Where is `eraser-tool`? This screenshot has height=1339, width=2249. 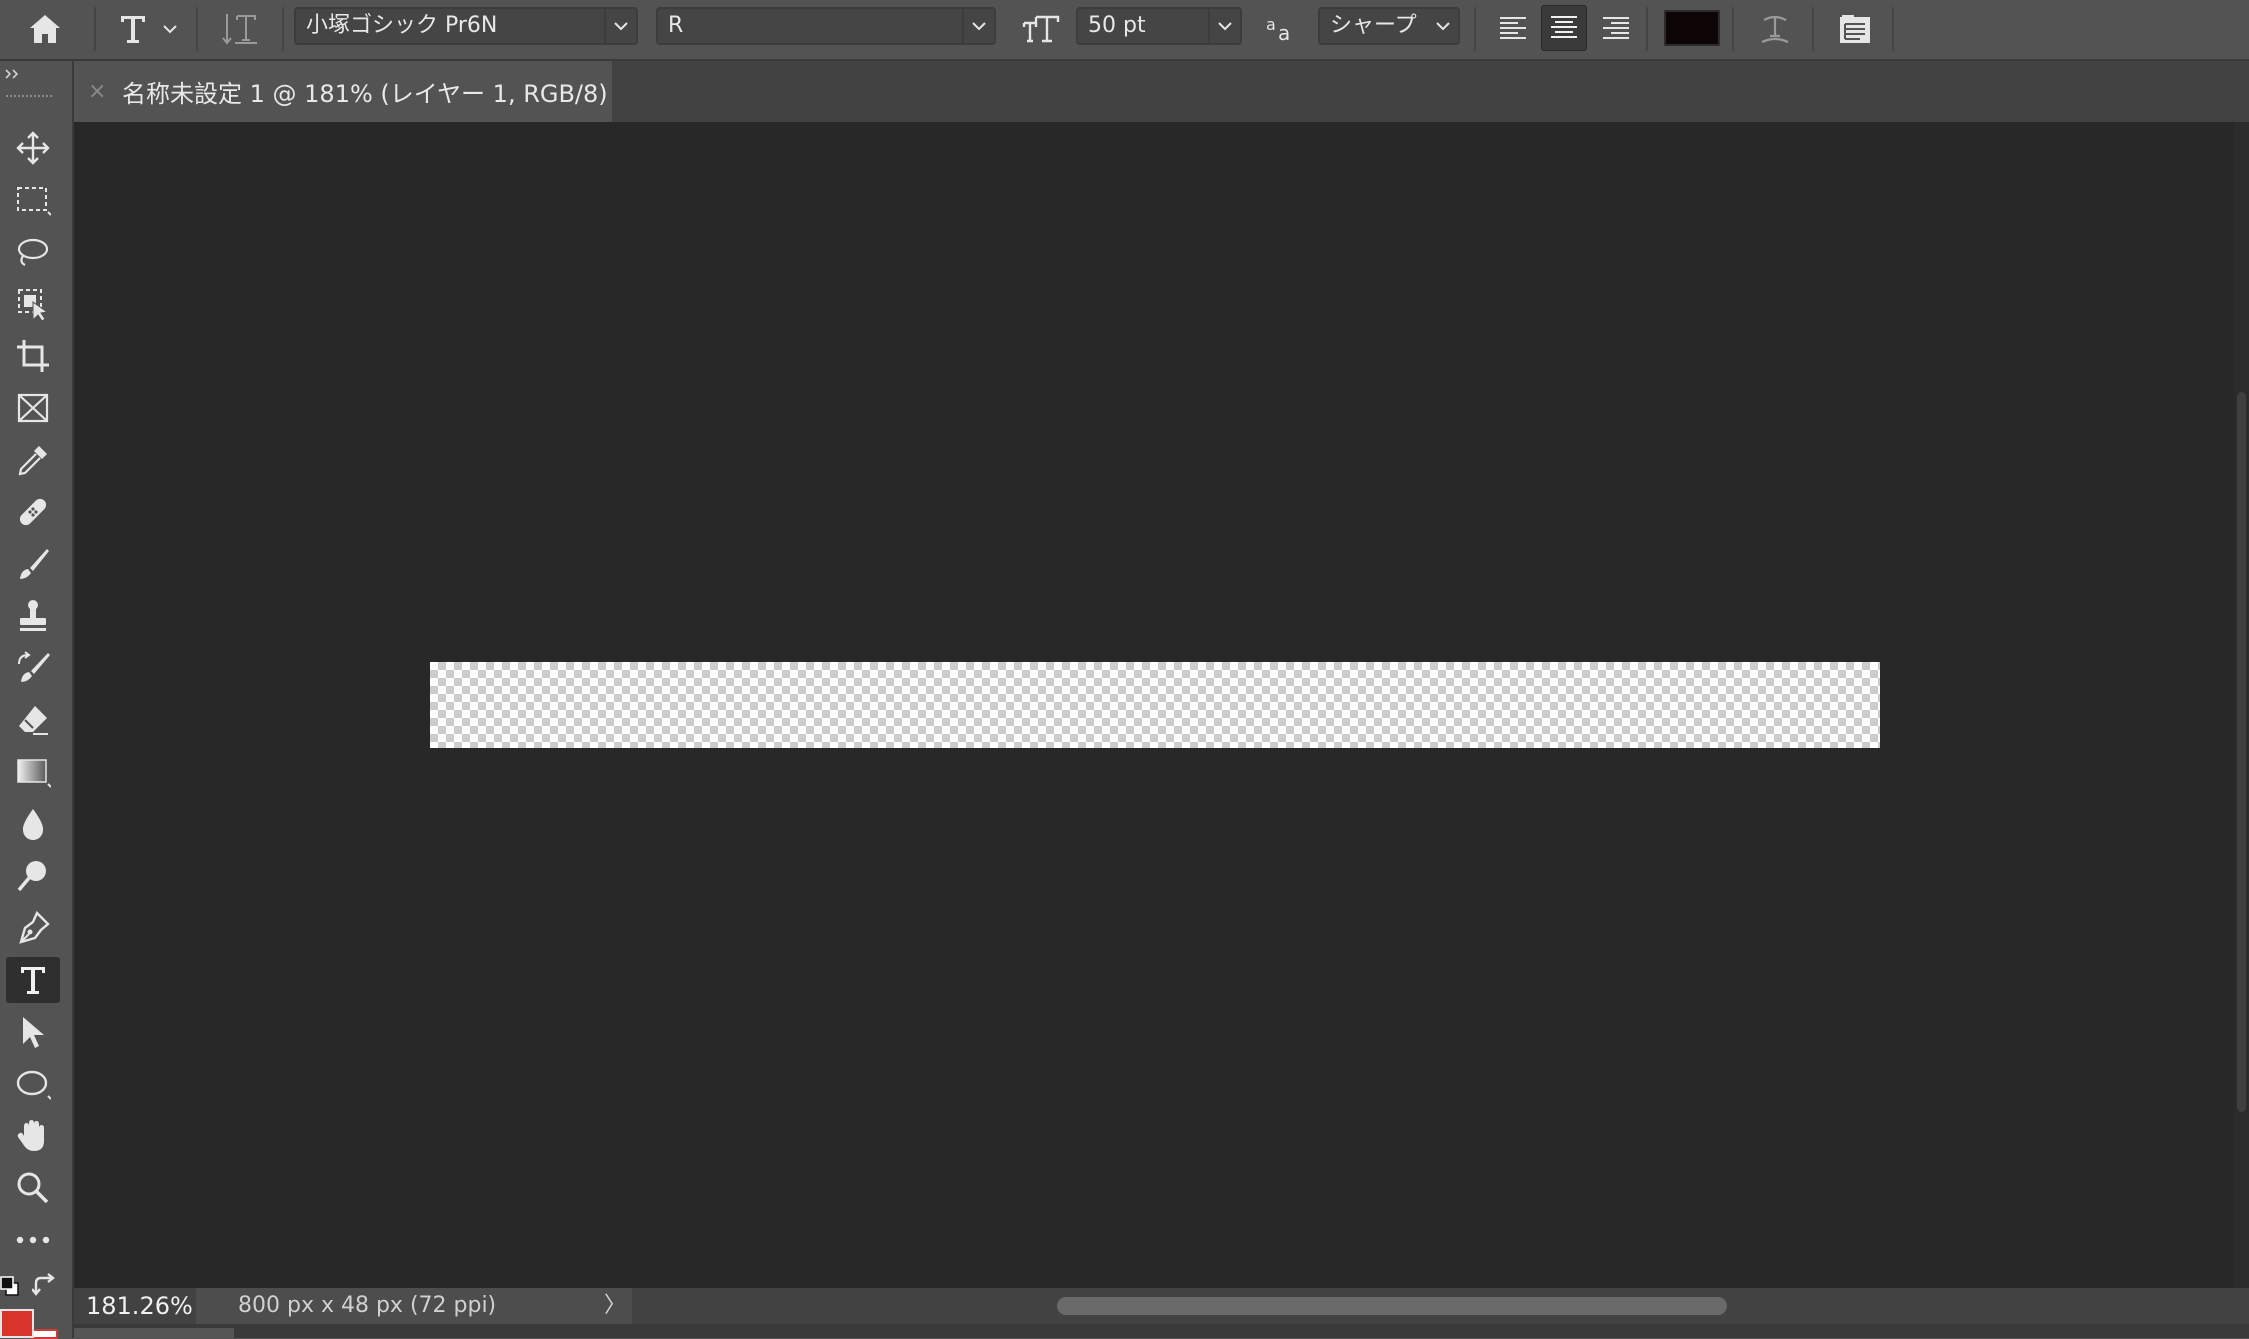
eraser-tool is located at coordinates (33, 720).